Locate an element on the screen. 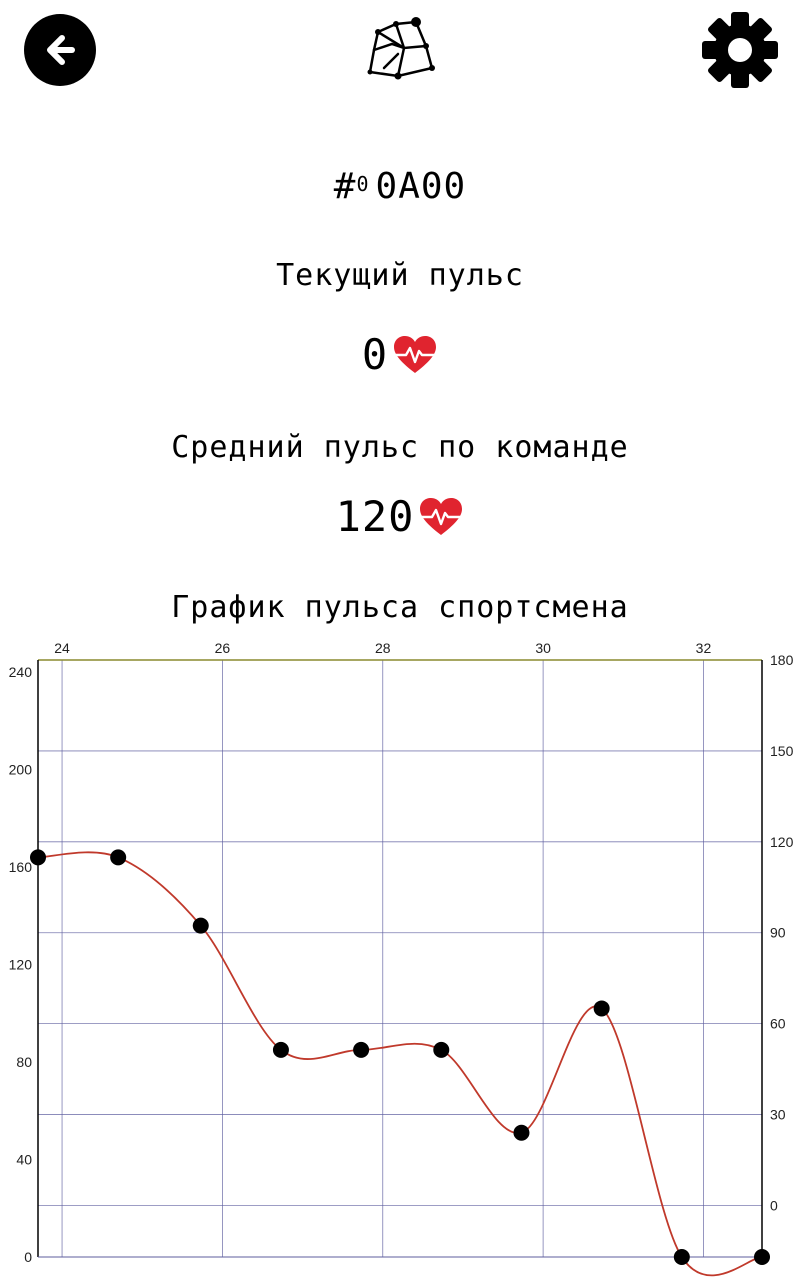 This screenshot has width=800, height=1280. y-right-tick-label: 90 is located at coordinates (778, 933).